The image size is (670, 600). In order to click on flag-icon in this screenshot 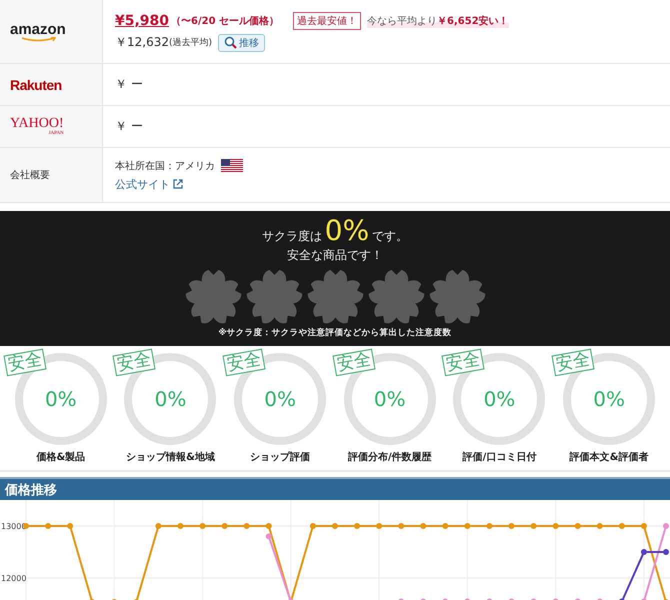, I will do `click(232, 165)`.